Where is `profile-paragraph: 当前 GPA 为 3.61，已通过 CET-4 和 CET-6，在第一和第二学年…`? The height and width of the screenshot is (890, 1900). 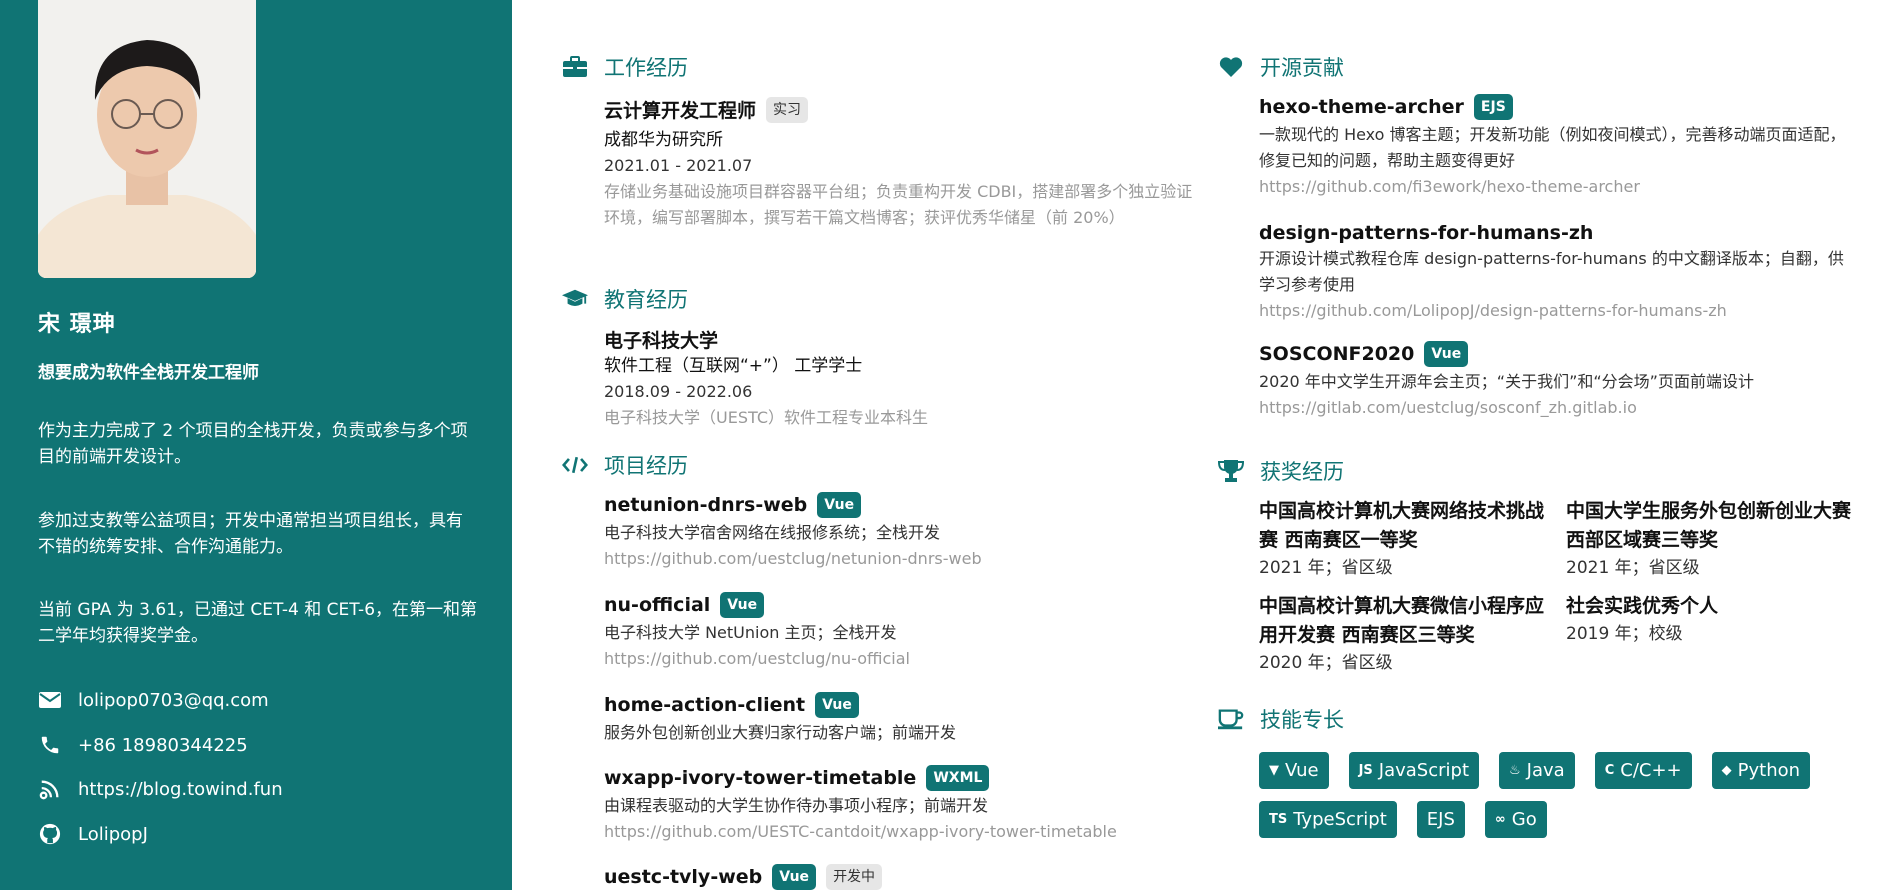 profile-paragraph: 当前 GPA 为 3.61，已通过 CET-4 和 CET-6，在第一和第二学年… is located at coordinates (258, 623).